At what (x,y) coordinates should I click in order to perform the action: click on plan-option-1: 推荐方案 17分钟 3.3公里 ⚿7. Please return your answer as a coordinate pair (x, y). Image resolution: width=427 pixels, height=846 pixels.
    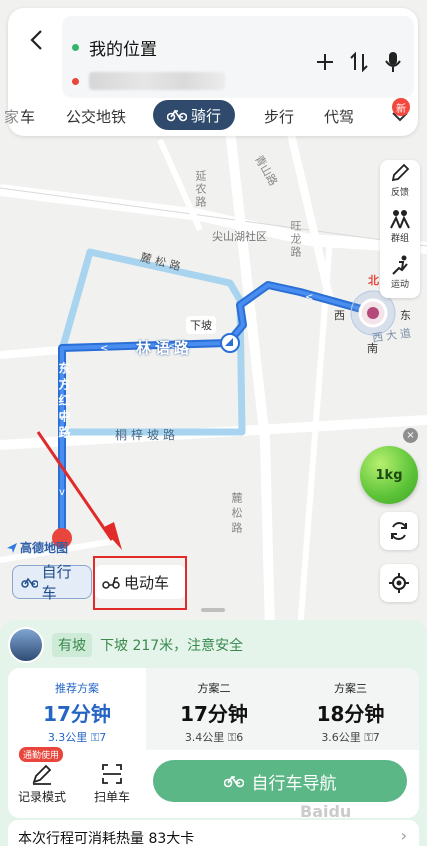
    Looking at the image, I should click on (77, 708).